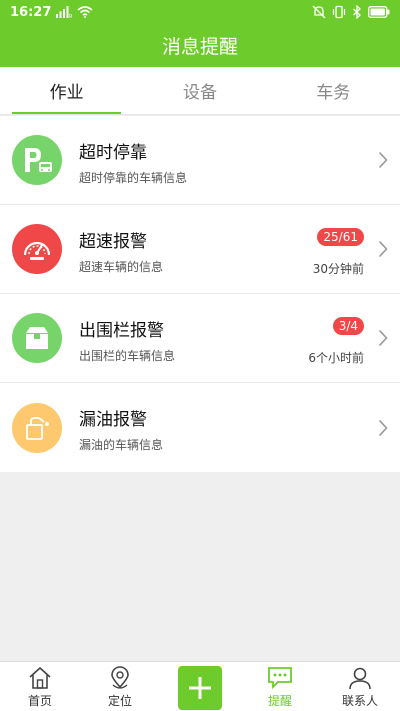 The image size is (400, 711). Describe the element at coordinates (70, 16) in the screenshot. I see `svg-text: R` at that location.